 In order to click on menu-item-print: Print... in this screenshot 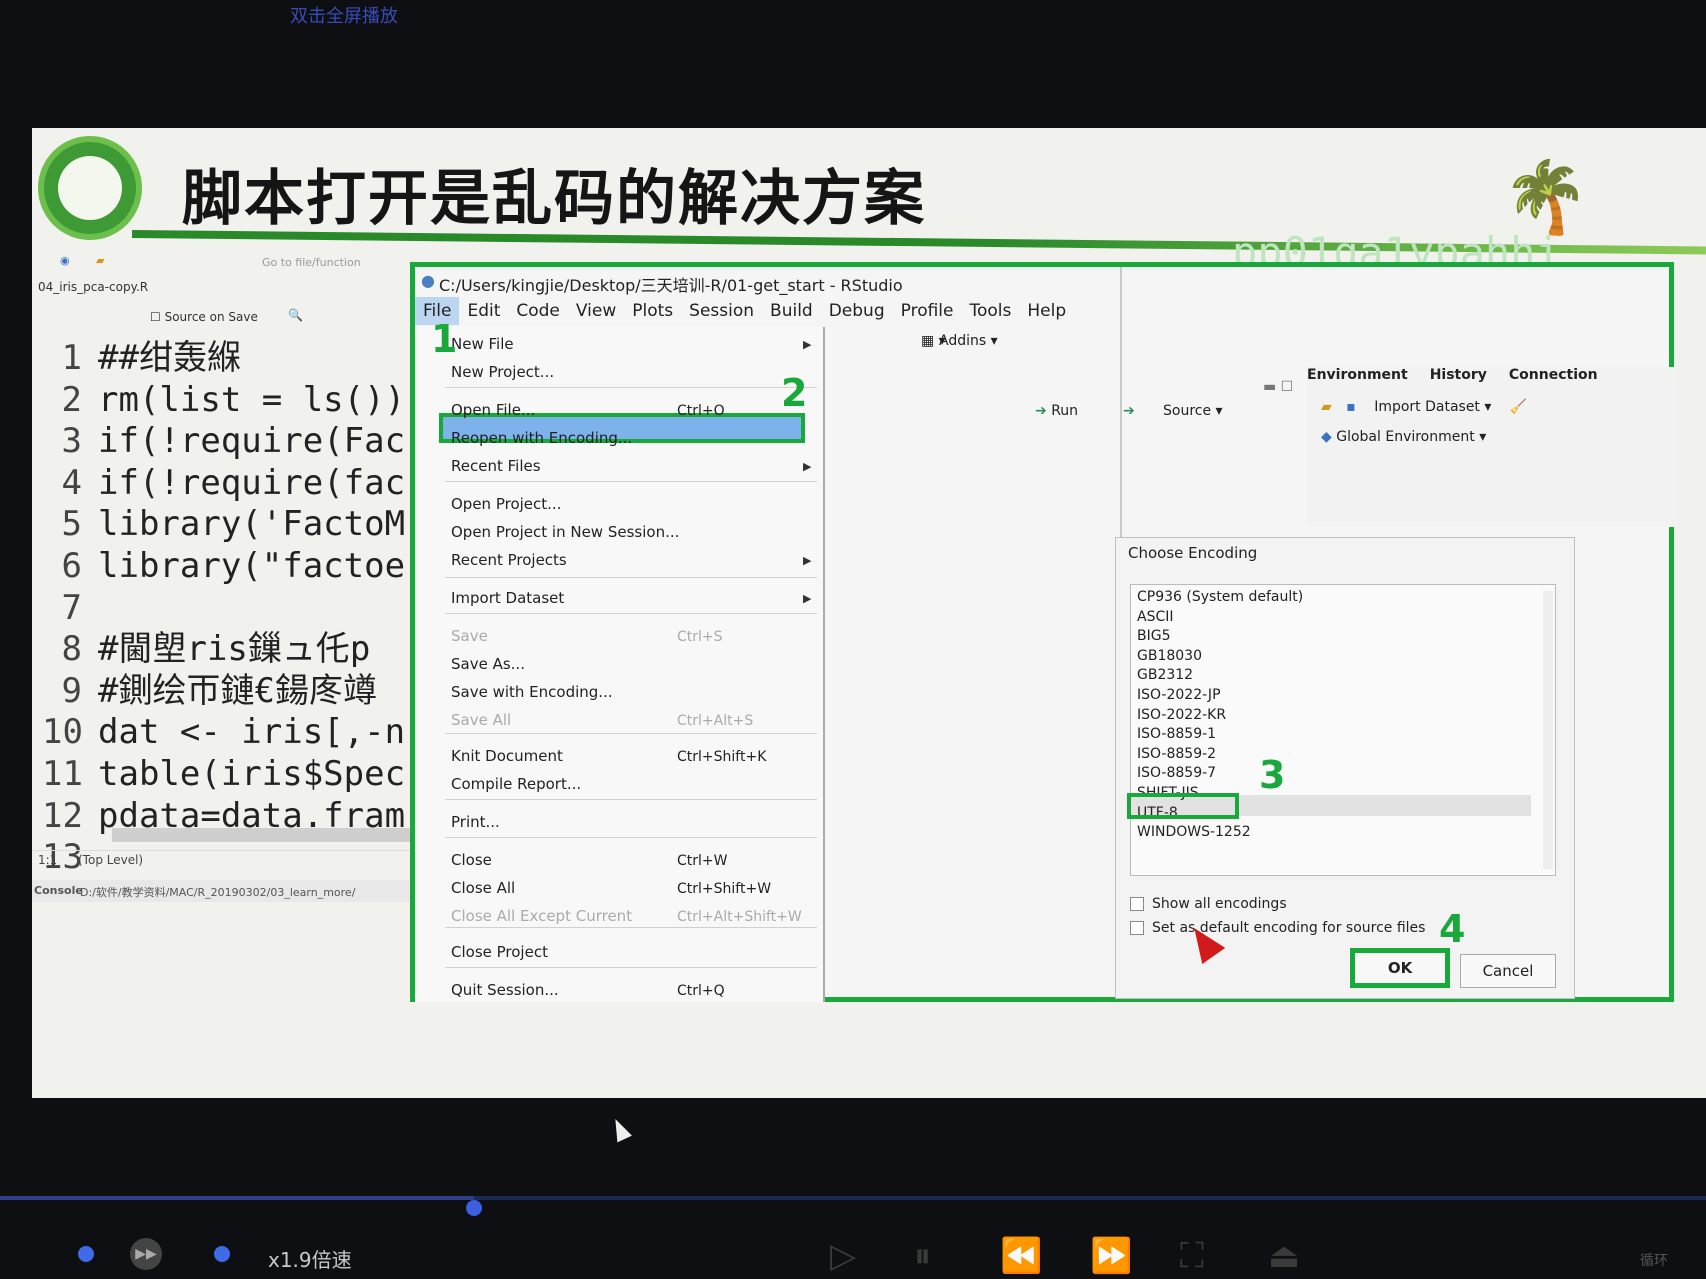, I will do `click(475, 822)`.